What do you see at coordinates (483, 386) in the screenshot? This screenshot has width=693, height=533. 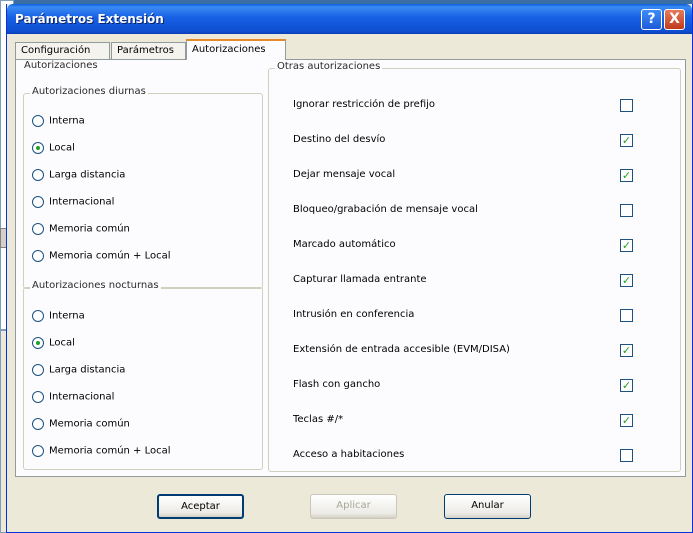 I see `check-flash-gancho: Flash con gancho ✓` at bounding box center [483, 386].